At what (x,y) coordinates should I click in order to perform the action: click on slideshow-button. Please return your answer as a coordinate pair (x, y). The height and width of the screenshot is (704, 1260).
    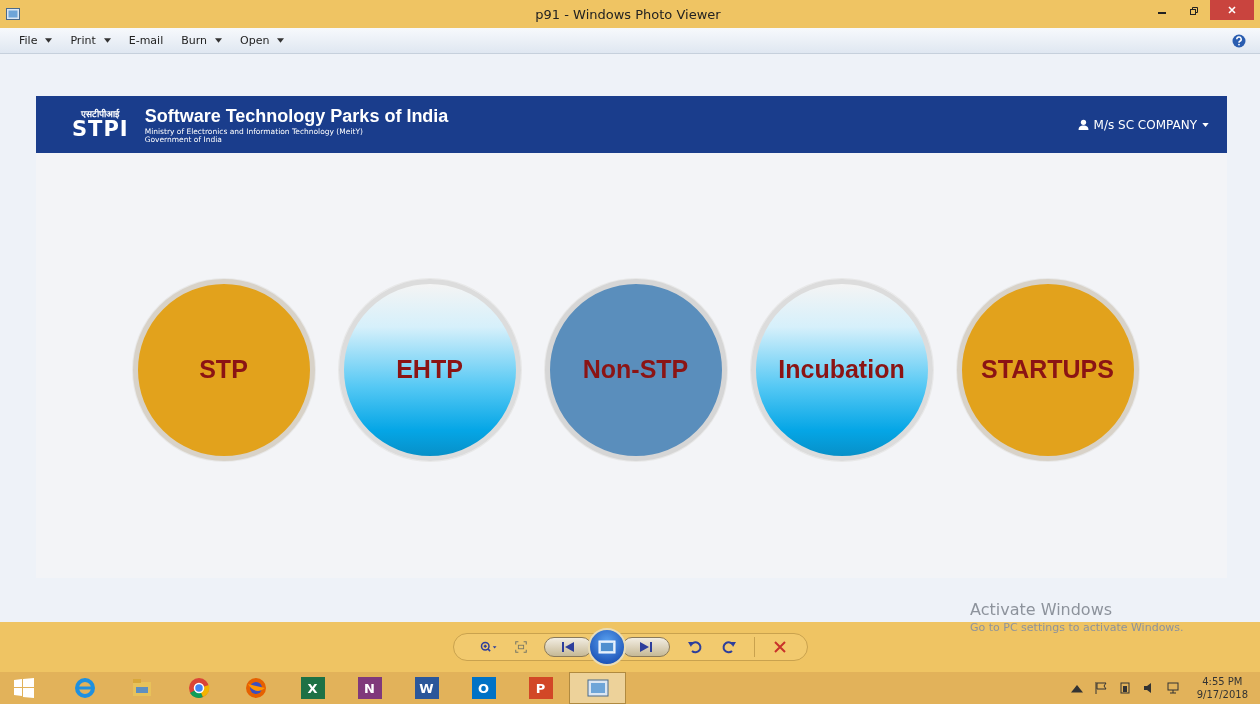
    Looking at the image, I should click on (606, 647).